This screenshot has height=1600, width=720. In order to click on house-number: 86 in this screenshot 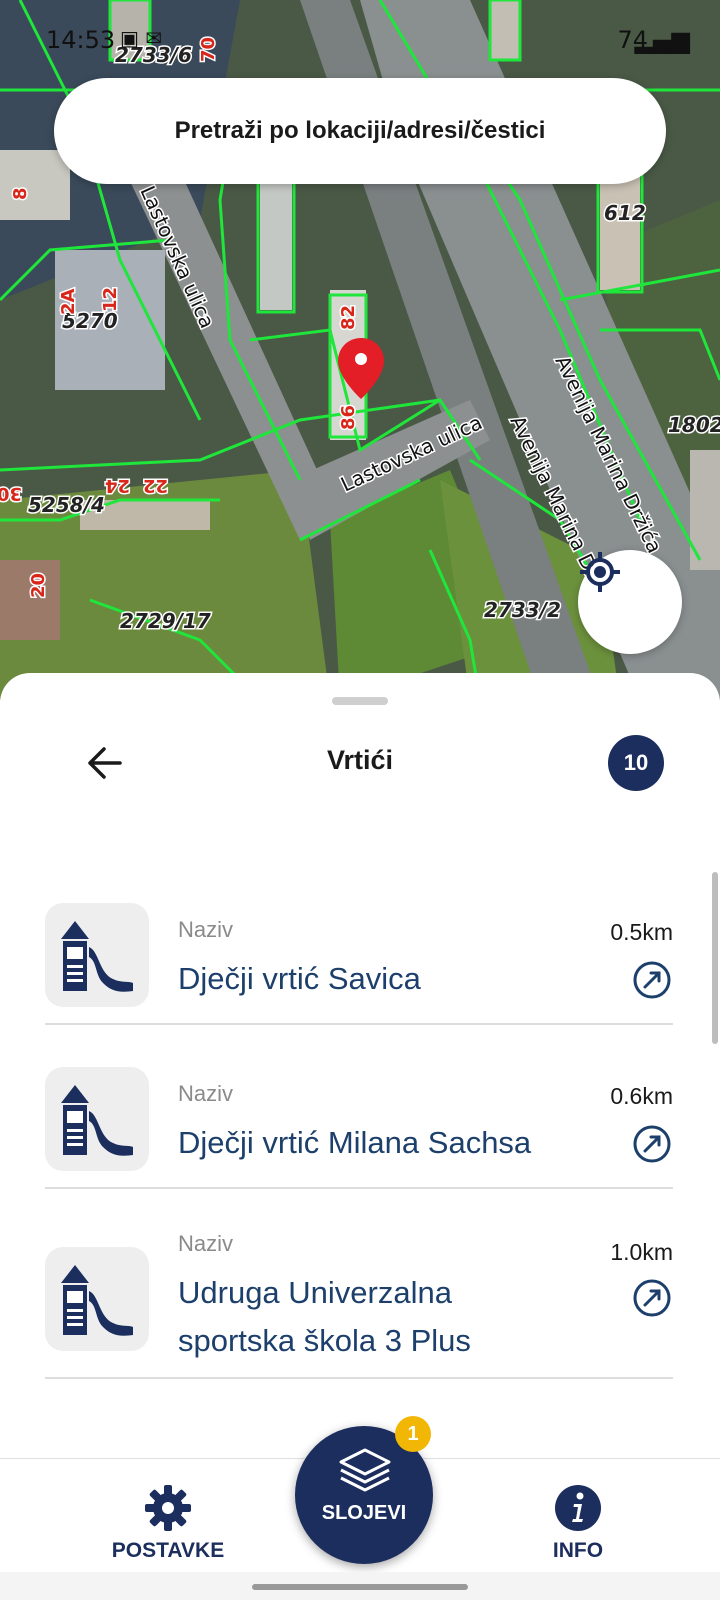, I will do `click(348, 417)`.